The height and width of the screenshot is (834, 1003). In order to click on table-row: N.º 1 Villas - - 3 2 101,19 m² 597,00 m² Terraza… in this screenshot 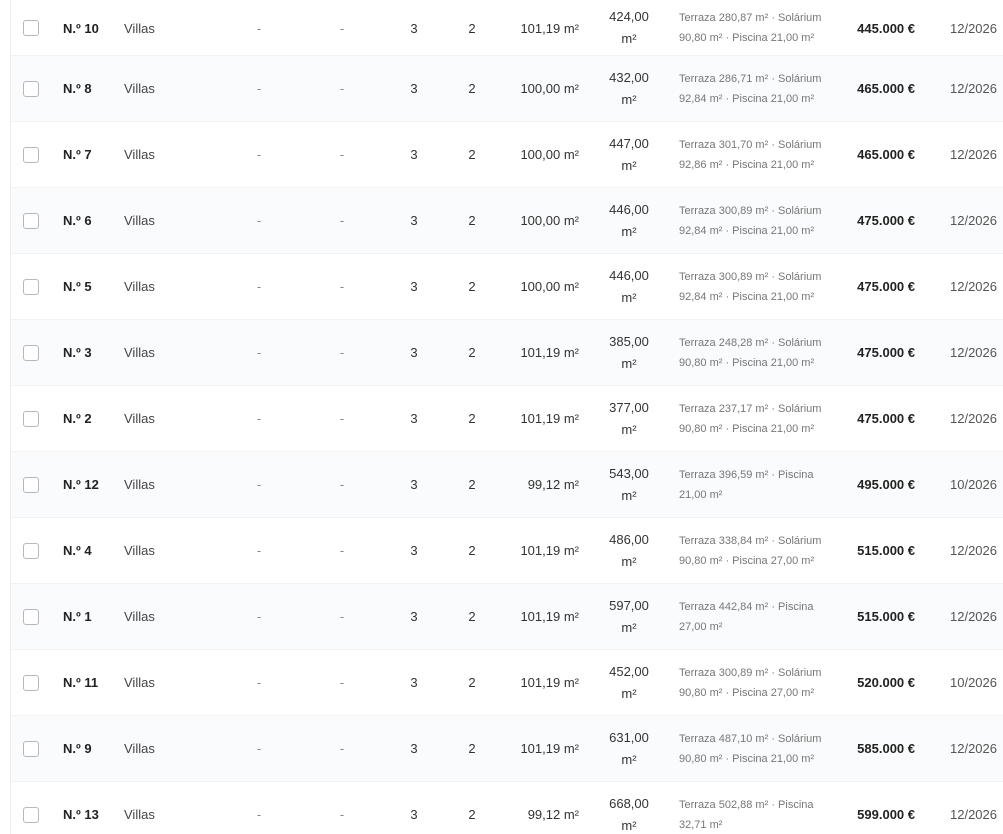, I will do `click(507, 617)`.